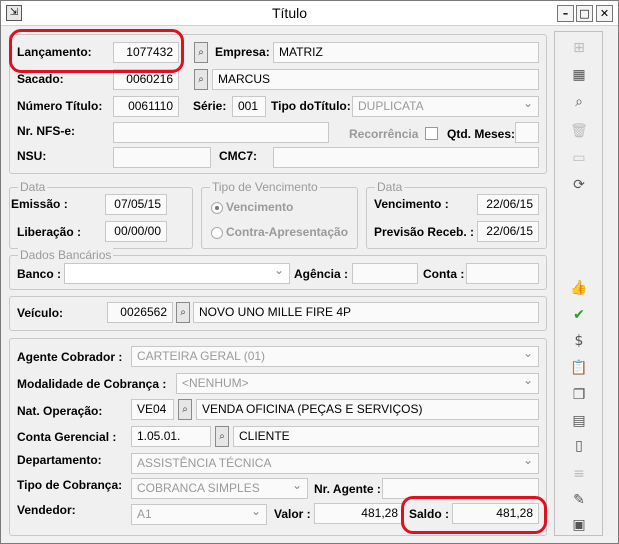 This screenshot has height=544, width=619. Describe the element at coordinates (579, 421) in the screenshot. I see `report-icon: ▤` at that location.